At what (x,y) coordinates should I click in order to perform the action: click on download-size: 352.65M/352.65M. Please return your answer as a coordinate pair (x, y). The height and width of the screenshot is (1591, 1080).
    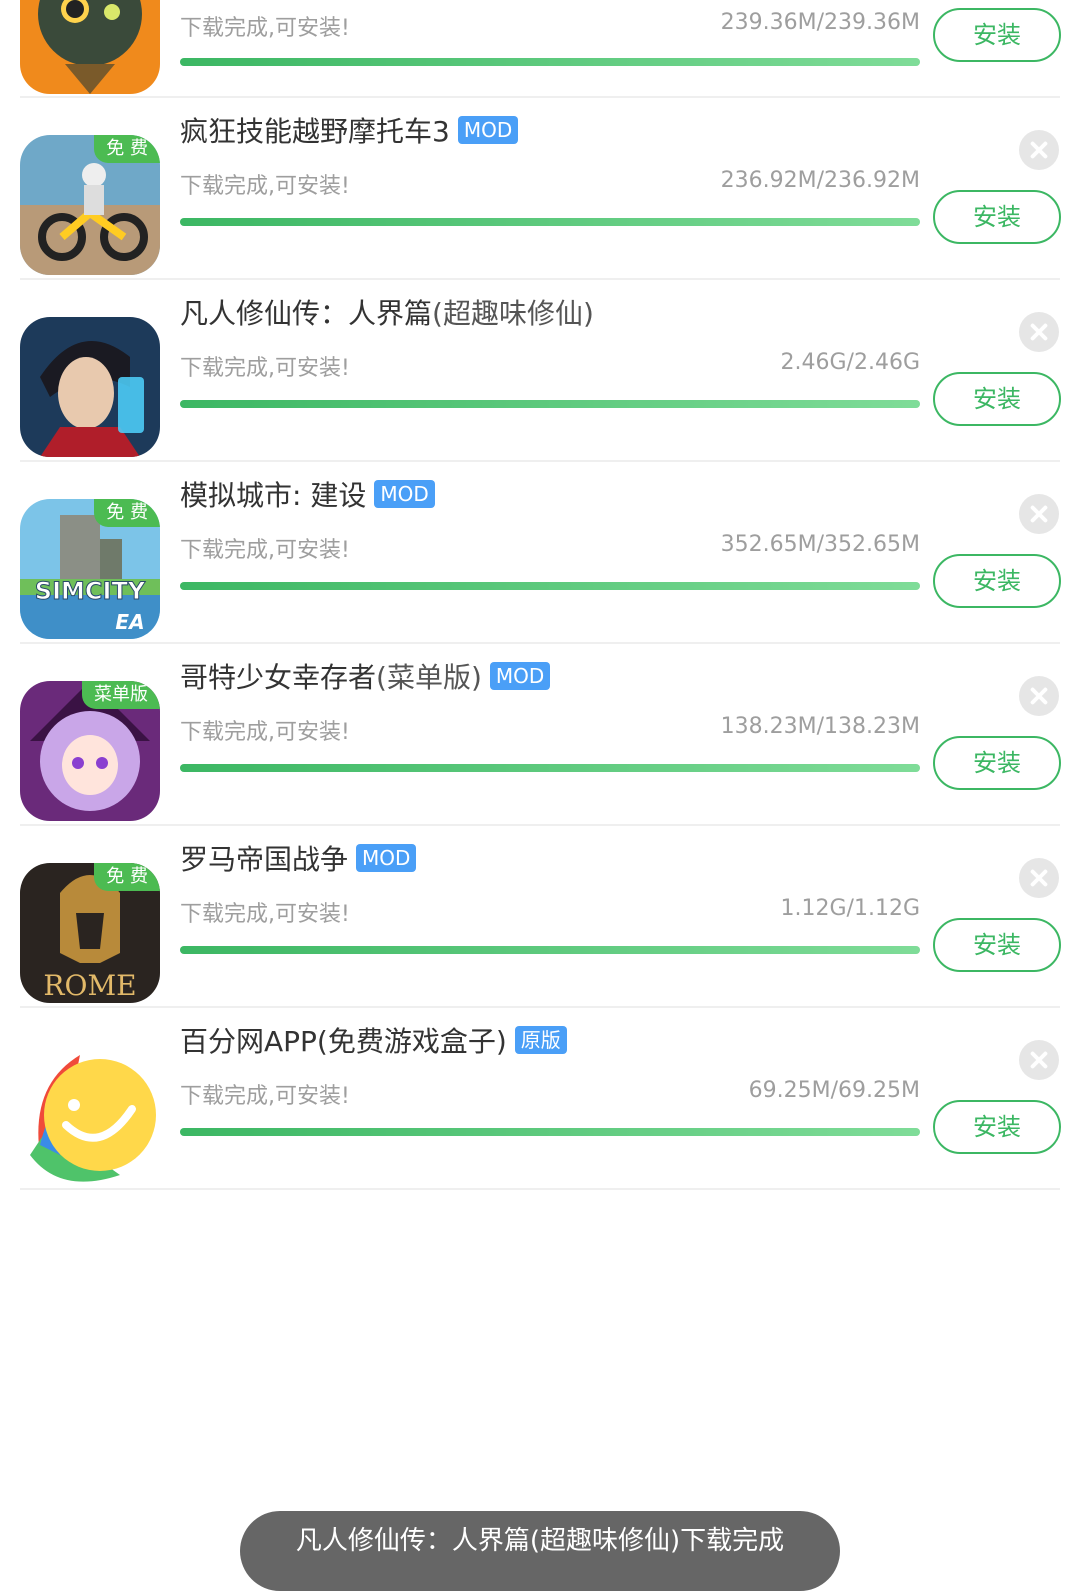
    Looking at the image, I should click on (820, 544).